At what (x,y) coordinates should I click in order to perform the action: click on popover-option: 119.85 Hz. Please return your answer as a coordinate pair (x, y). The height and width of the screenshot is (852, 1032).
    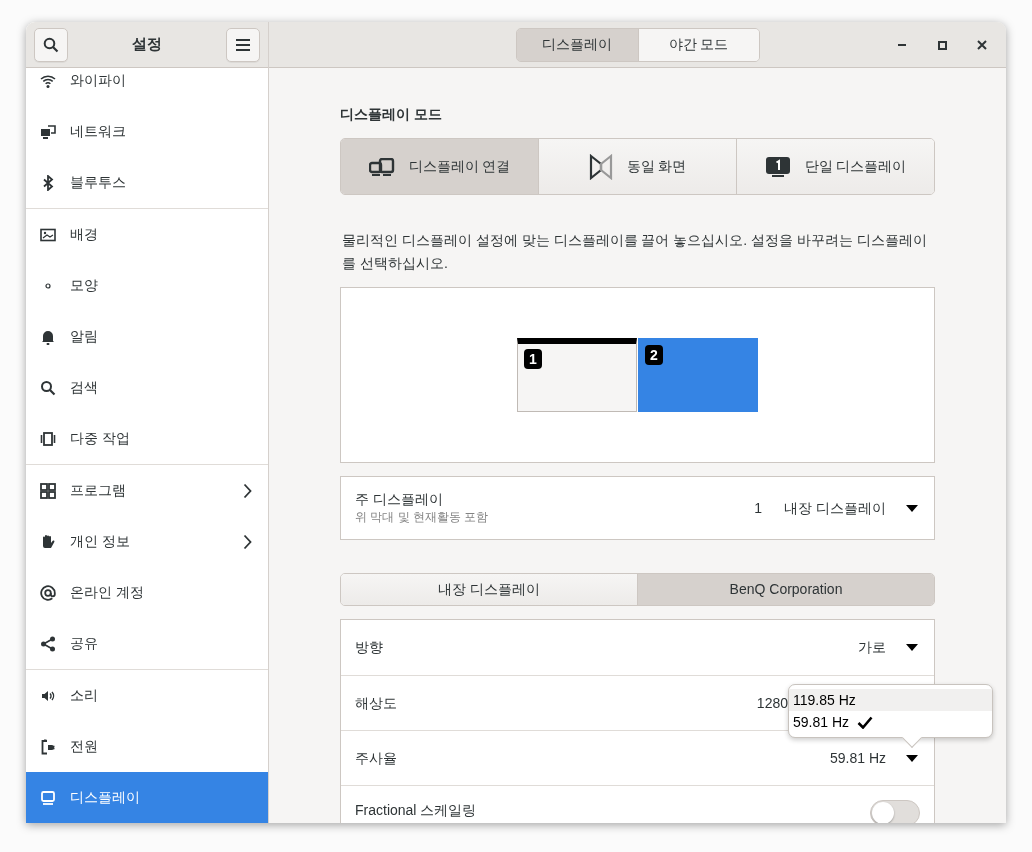
    Looking at the image, I should click on (890, 700).